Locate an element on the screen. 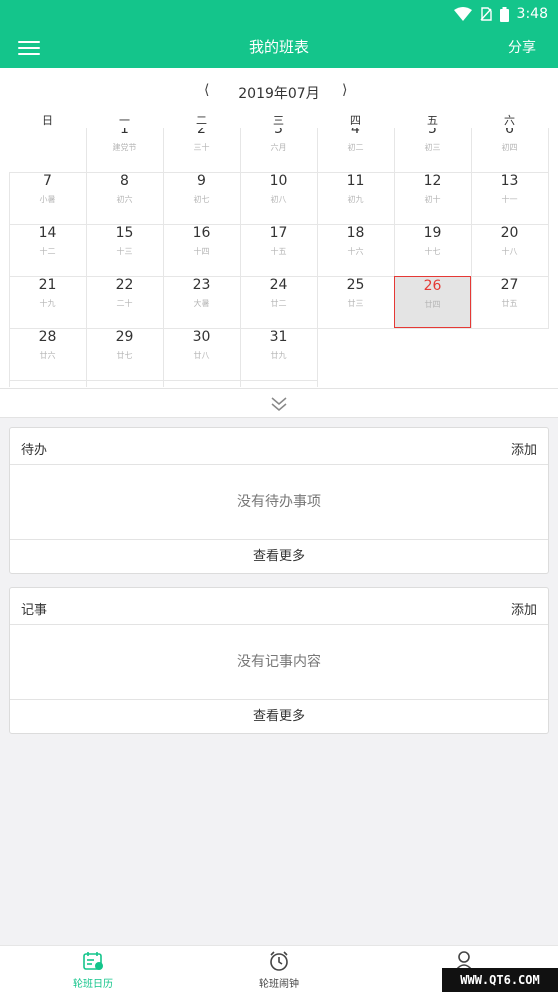 The height and width of the screenshot is (992, 558). weekday-thu: 四 is located at coordinates (355, 120).